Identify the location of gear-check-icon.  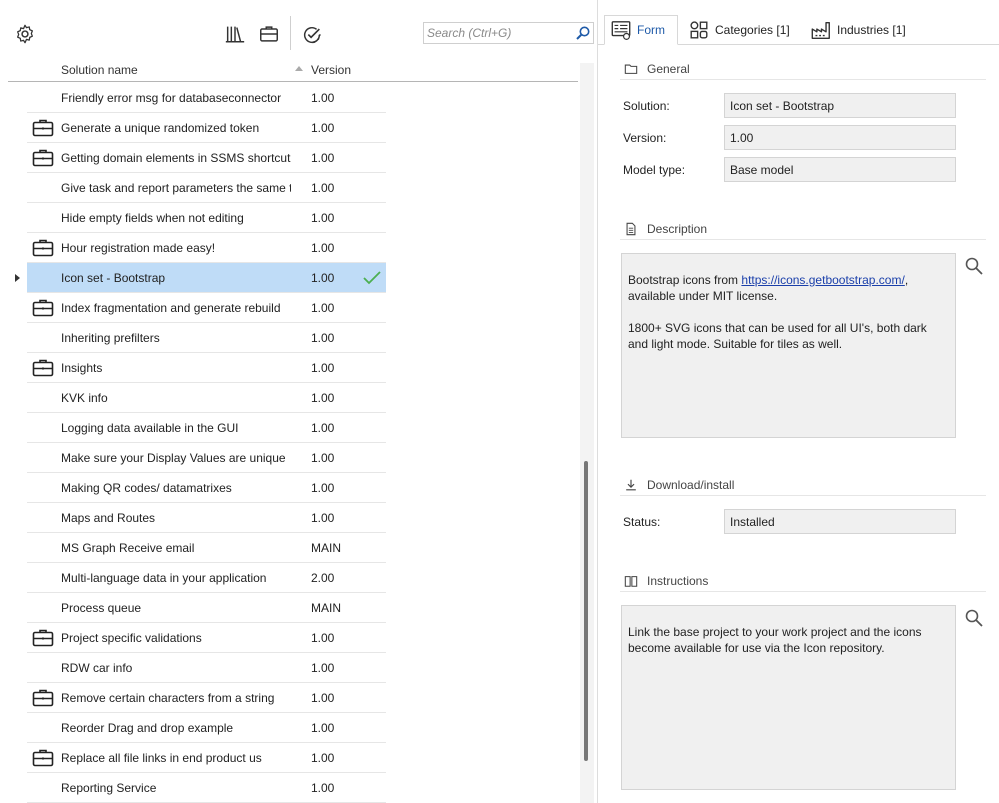
(312, 35).